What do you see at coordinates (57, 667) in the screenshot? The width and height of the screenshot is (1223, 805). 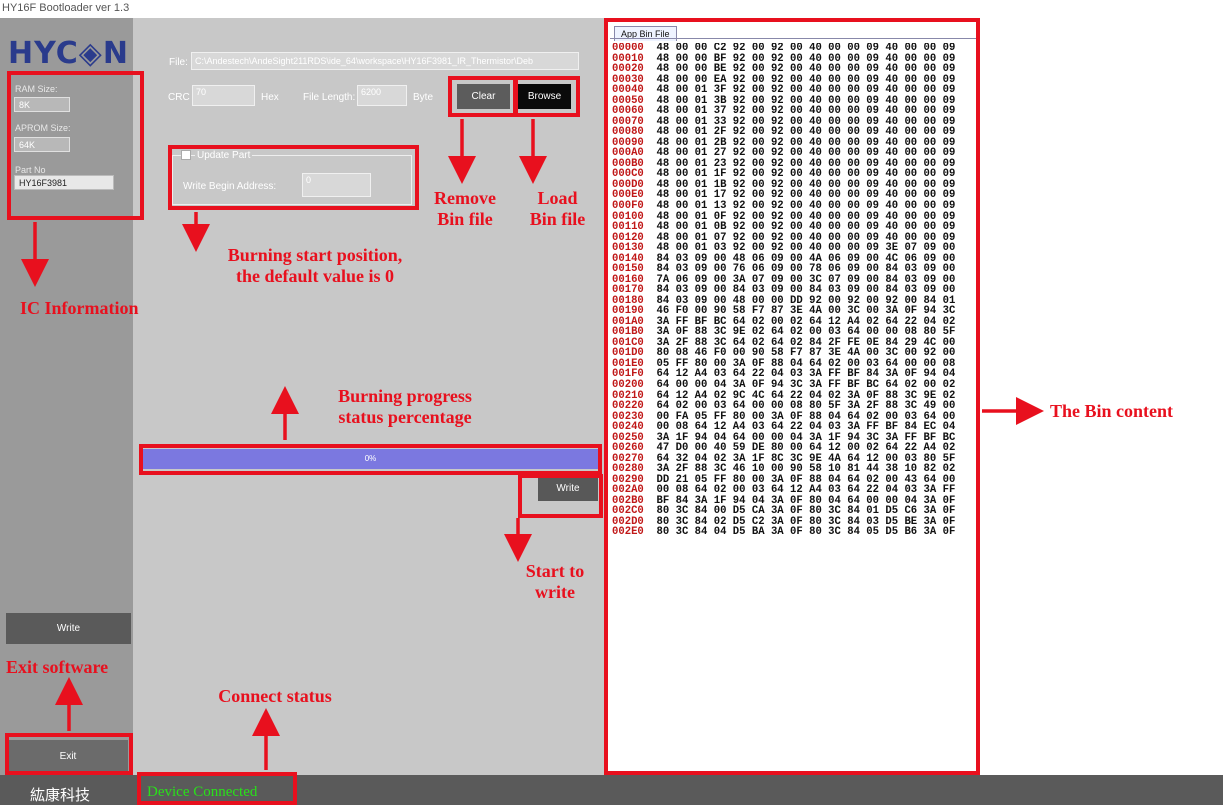 I see `annotation-exit: Exit software` at bounding box center [57, 667].